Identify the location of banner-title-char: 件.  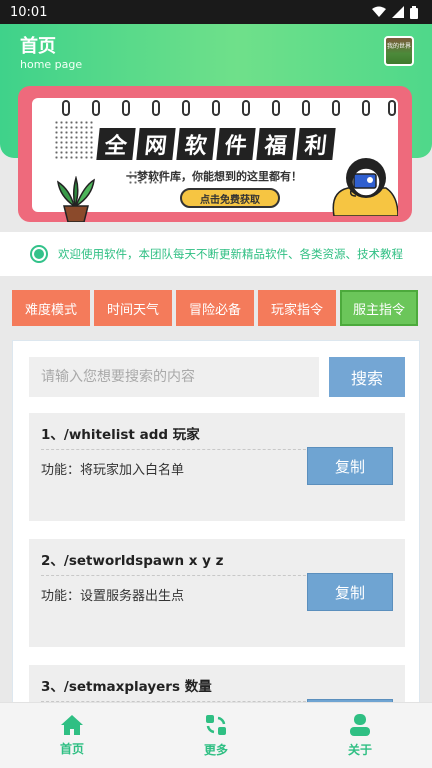
(236, 144).